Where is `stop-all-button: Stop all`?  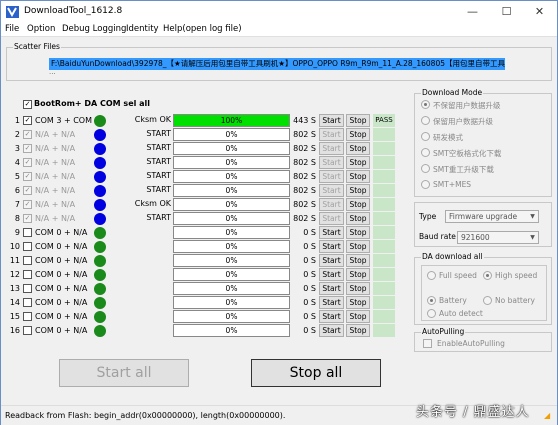 stop-all-button: Stop all is located at coordinates (316, 373).